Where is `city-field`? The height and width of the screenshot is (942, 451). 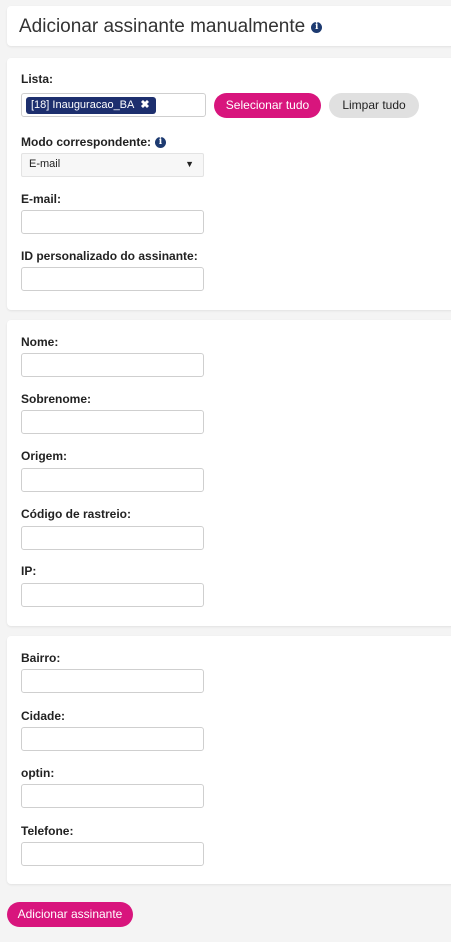
city-field is located at coordinates (112, 739).